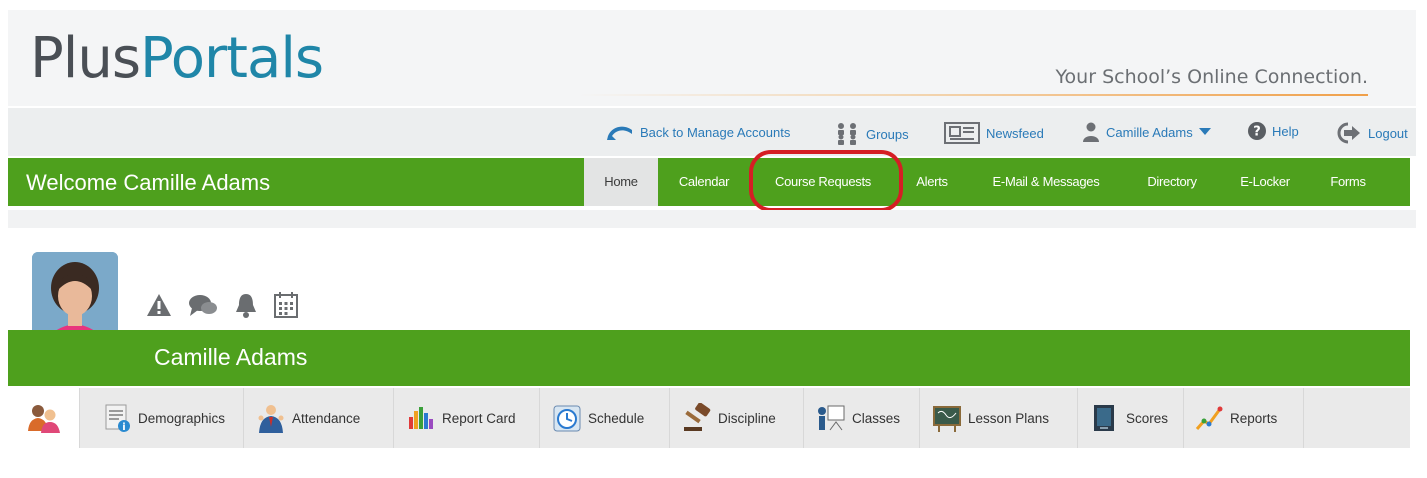 The width and height of the screenshot is (1427, 478). What do you see at coordinates (712, 219) in the screenshot?
I see `panel-separator` at bounding box center [712, 219].